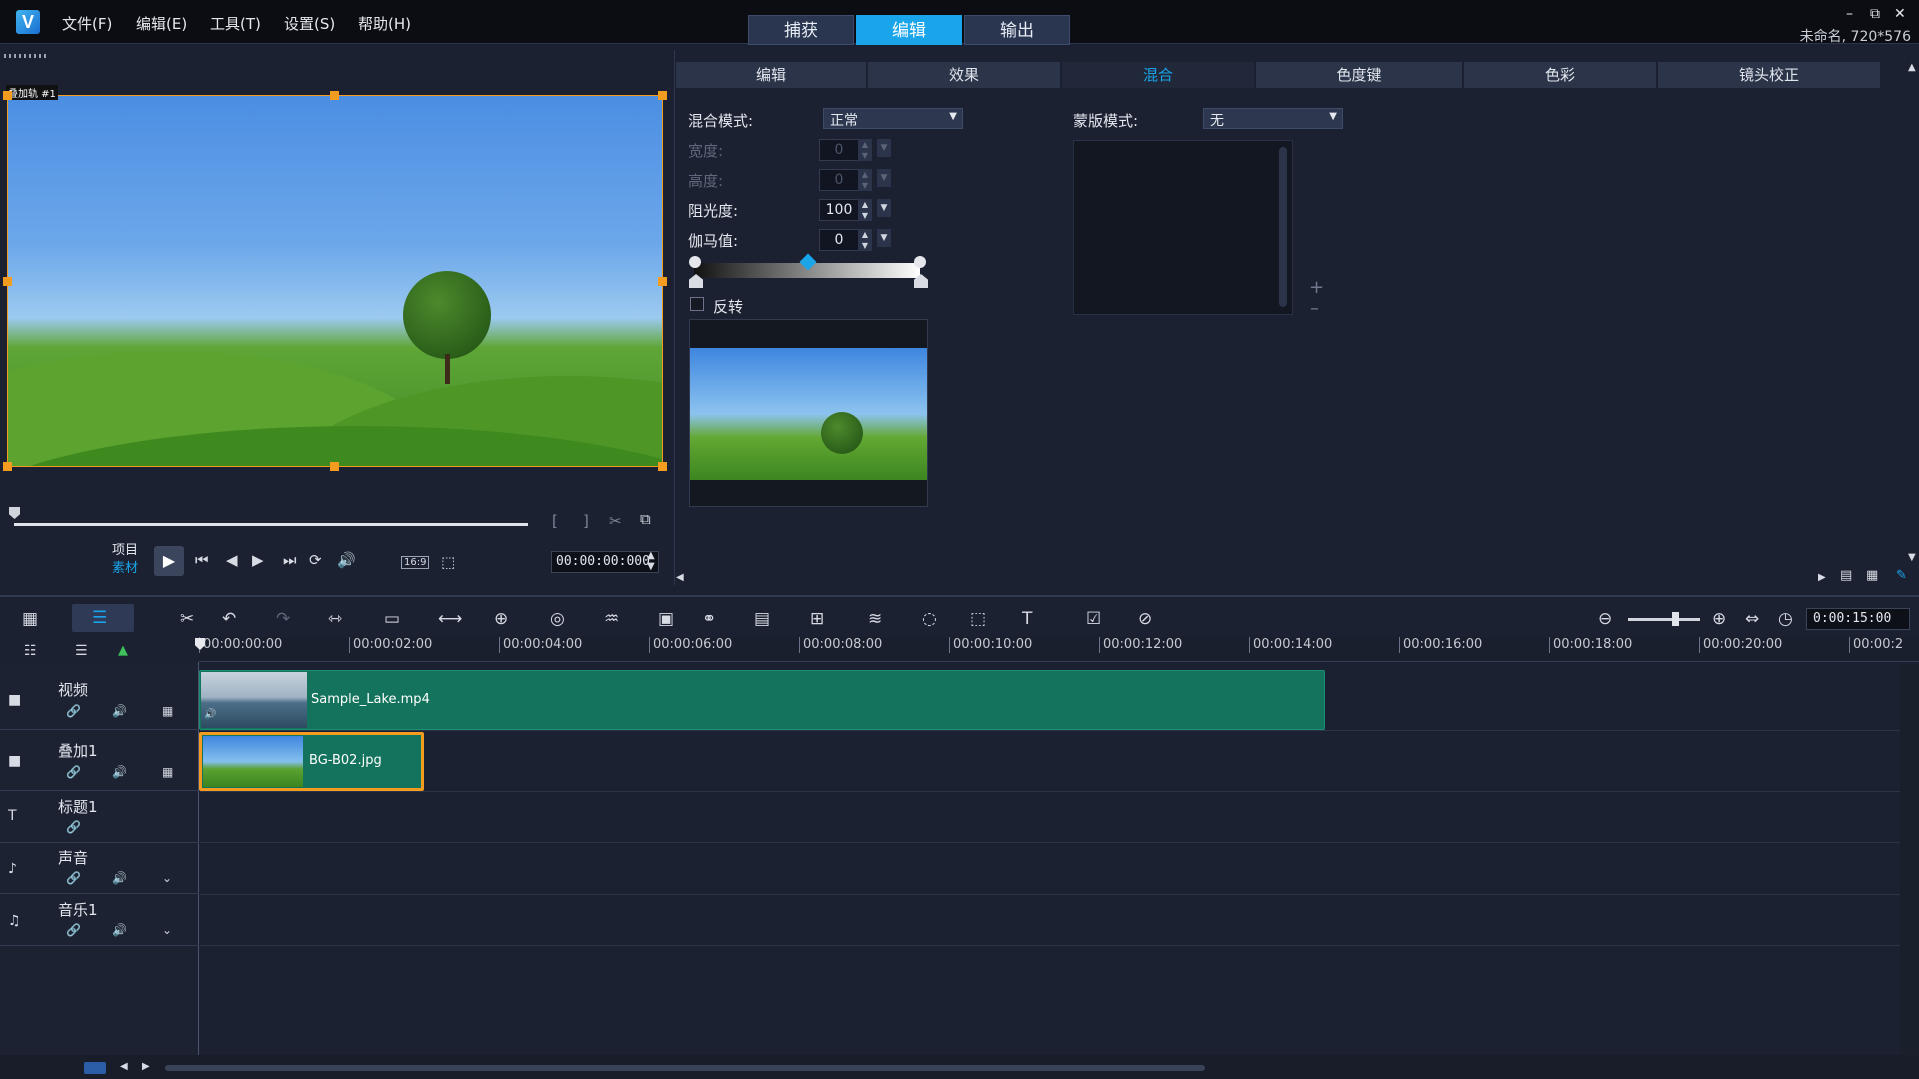 Image resolution: width=1919 pixels, height=1079 pixels. Describe the element at coordinates (99, 700) in the screenshot. I see `track-header-video: ■ 视频 🔗 🔊 ▦` at that location.